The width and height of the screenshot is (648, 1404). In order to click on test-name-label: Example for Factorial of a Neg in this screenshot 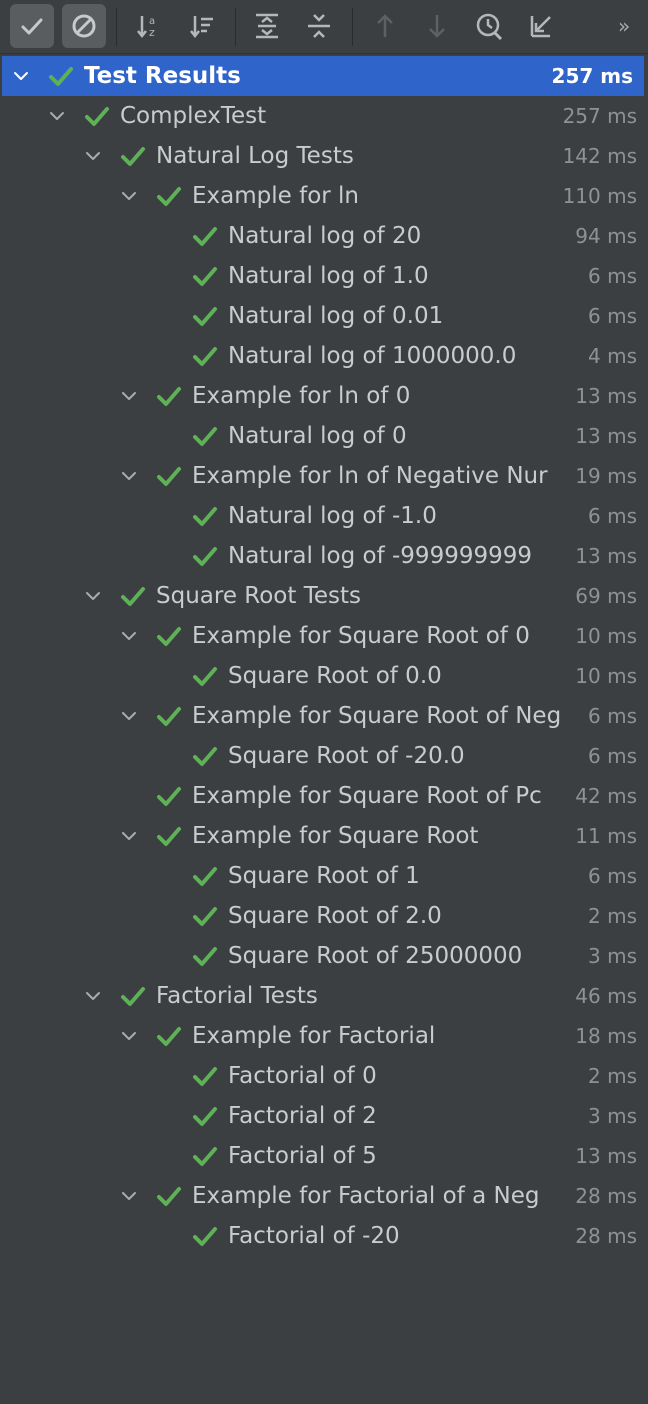, I will do `click(366, 1196)`.